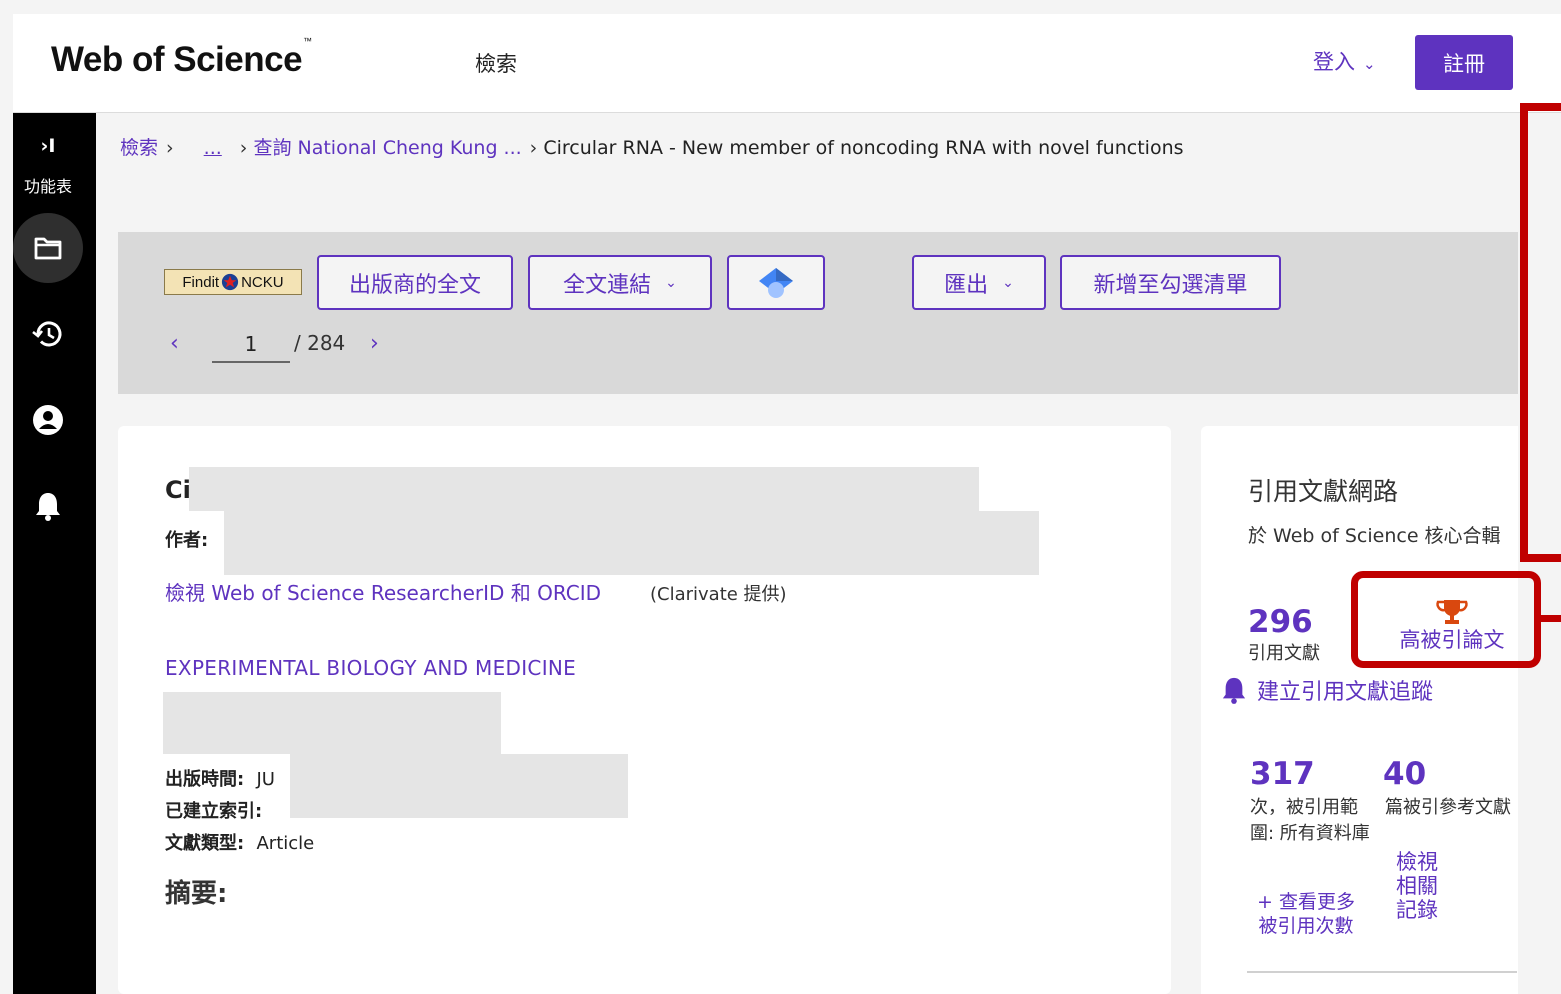 The height and width of the screenshot is (994, 1561). I want to click on citation-network-subtitle: 於 Web of Science 核心合輯, so click(1374, 536).